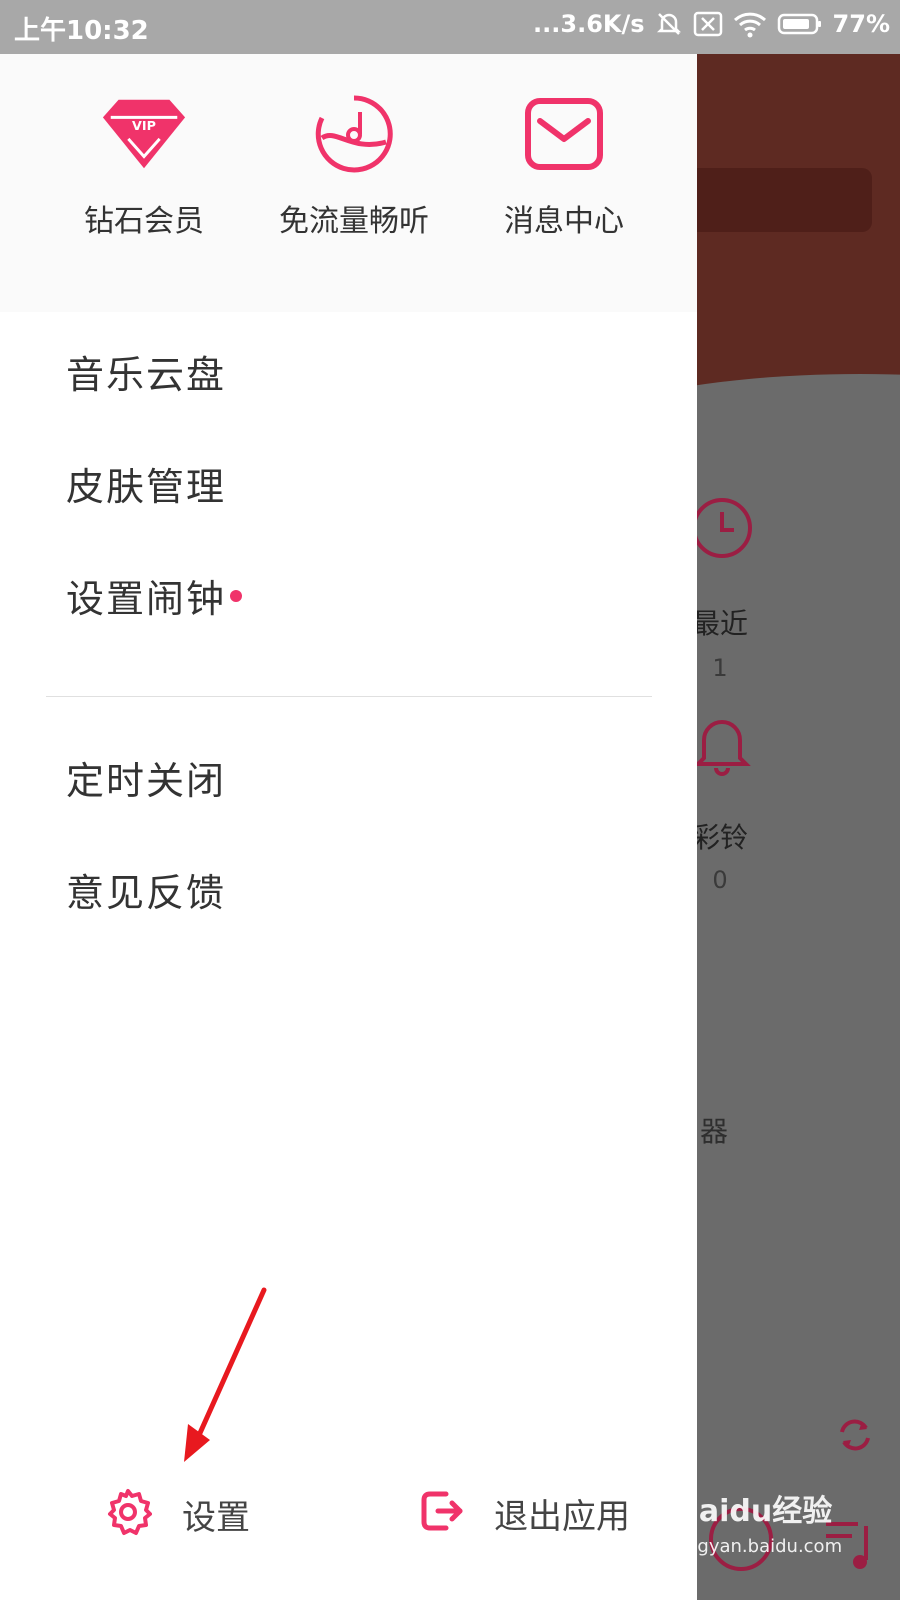  I want to click on baidu-watermark: Baidu经验 jingyan.baidu.com, so click(759, 1521).